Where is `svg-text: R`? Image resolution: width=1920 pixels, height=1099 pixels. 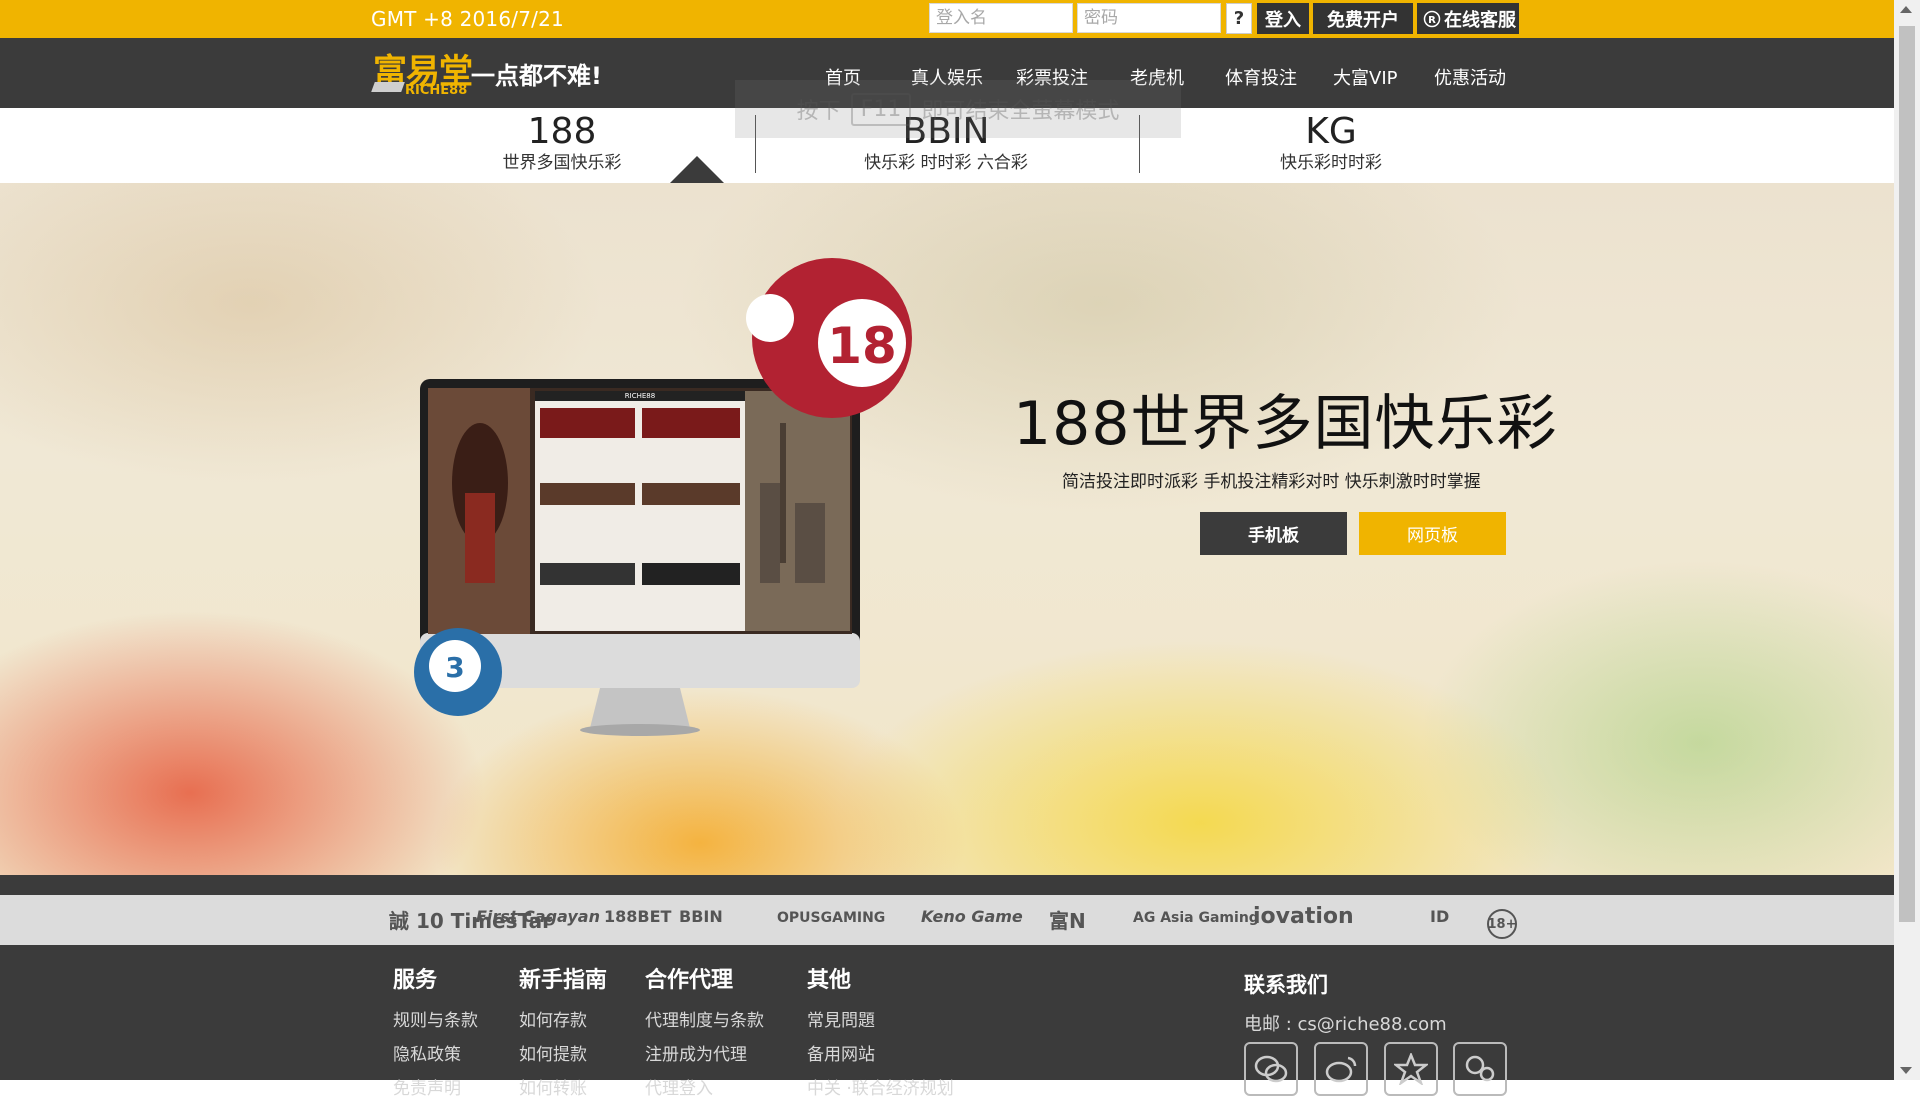 svg-text: R is located at coordinates (1432, 20).